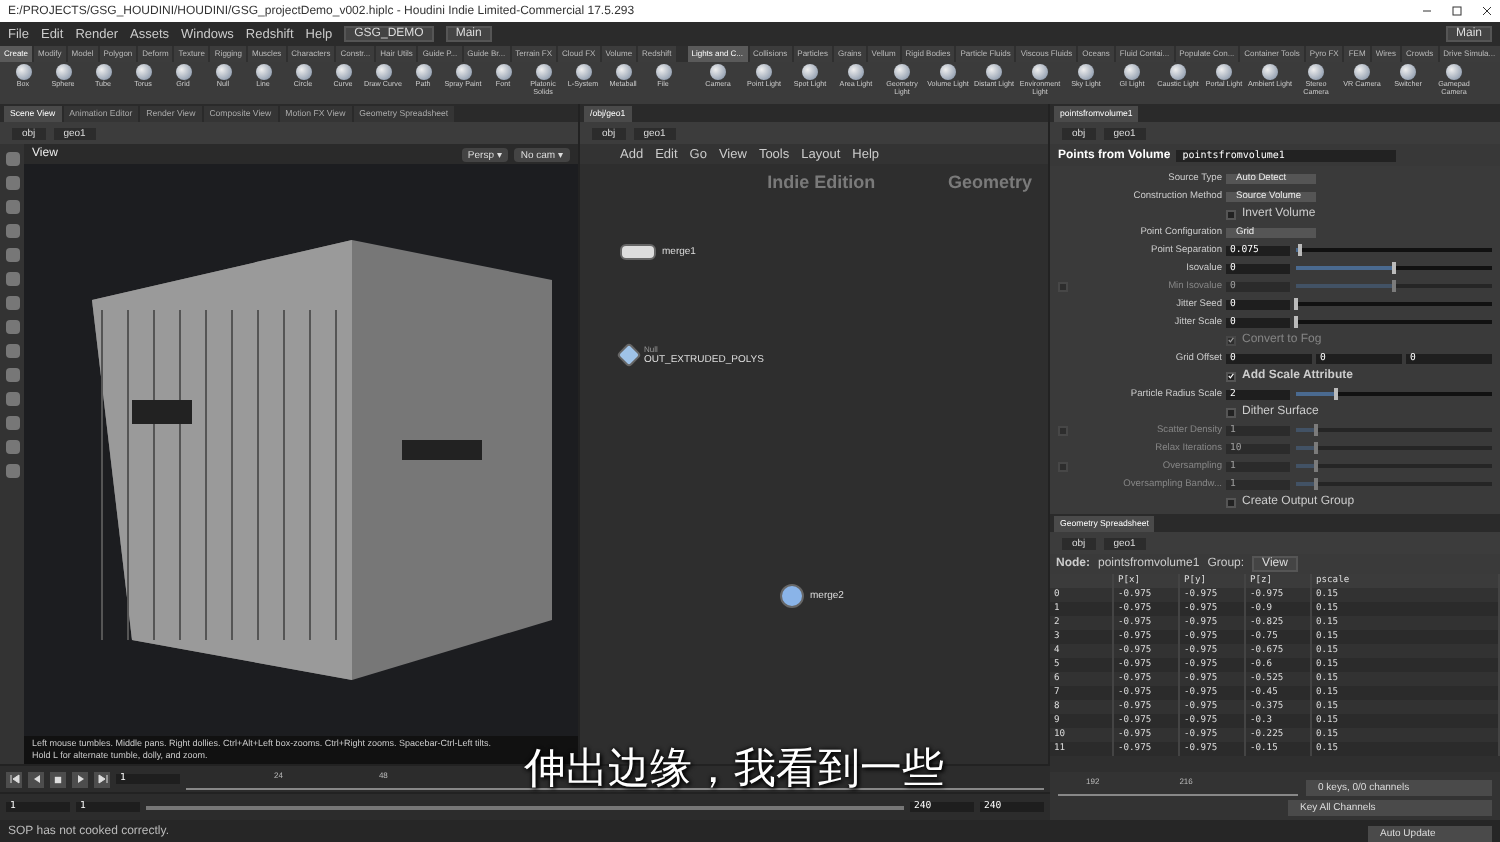 Image resolution: width=1500 pixels, height=842 pixels. Describe the element at coordinates (1487, 11) in the screenshot. I see `close-icon` at that location.